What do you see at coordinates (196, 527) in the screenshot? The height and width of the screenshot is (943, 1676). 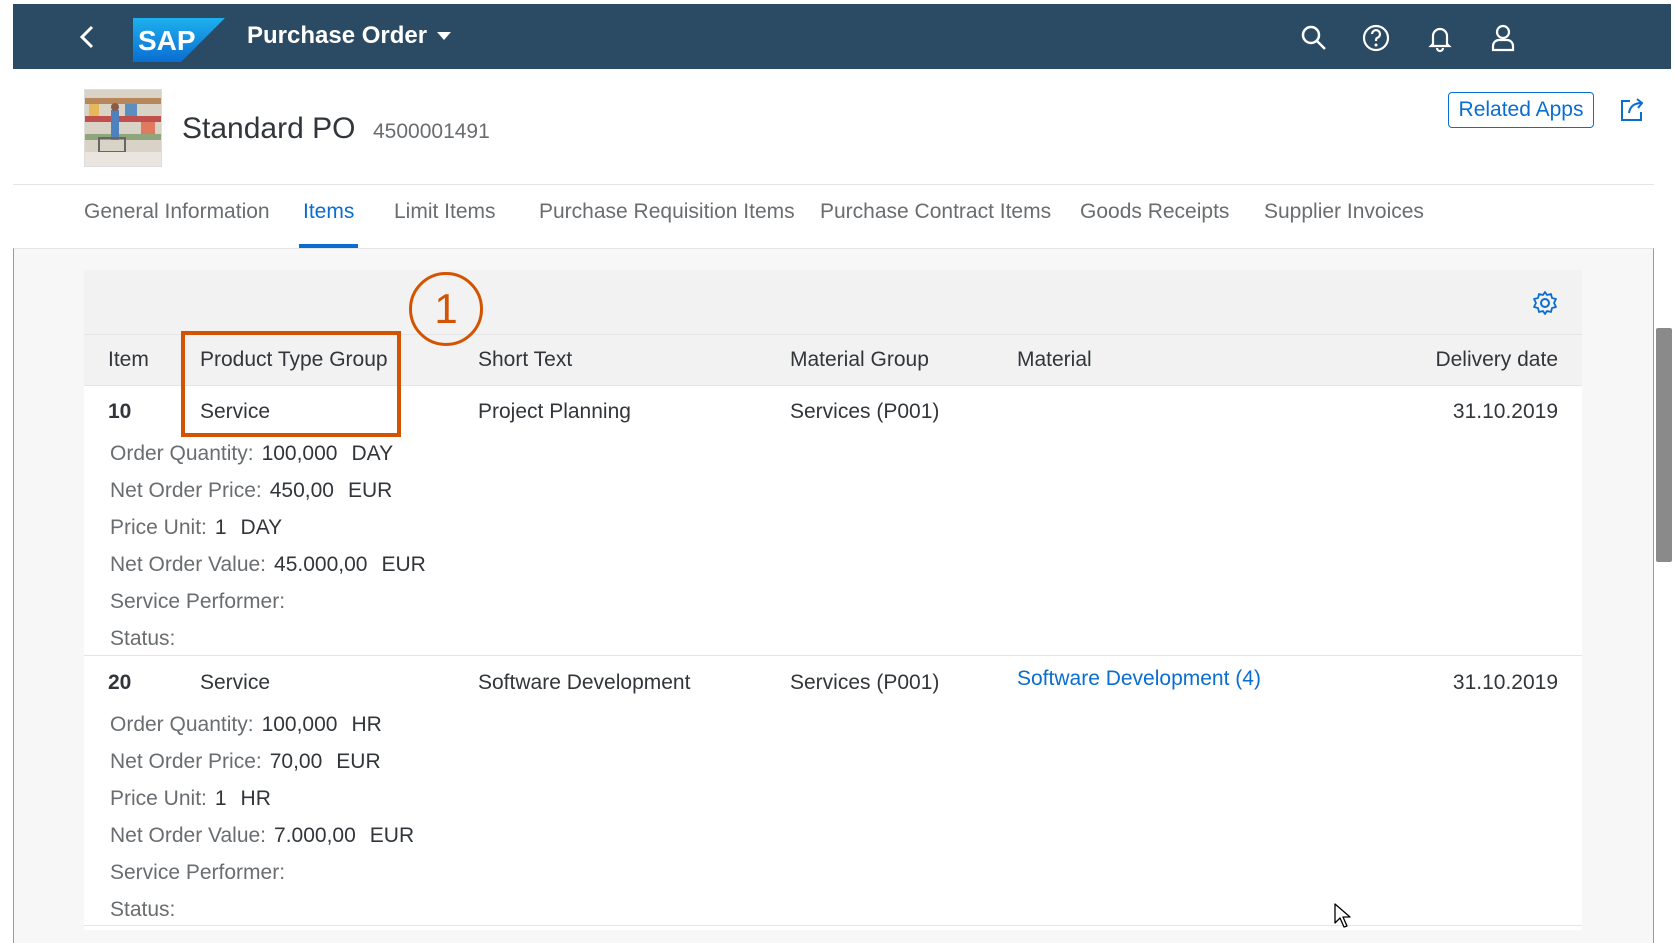 I see `price-unit: Price Unit: 1 DAY` at bounding box center [196, 527].